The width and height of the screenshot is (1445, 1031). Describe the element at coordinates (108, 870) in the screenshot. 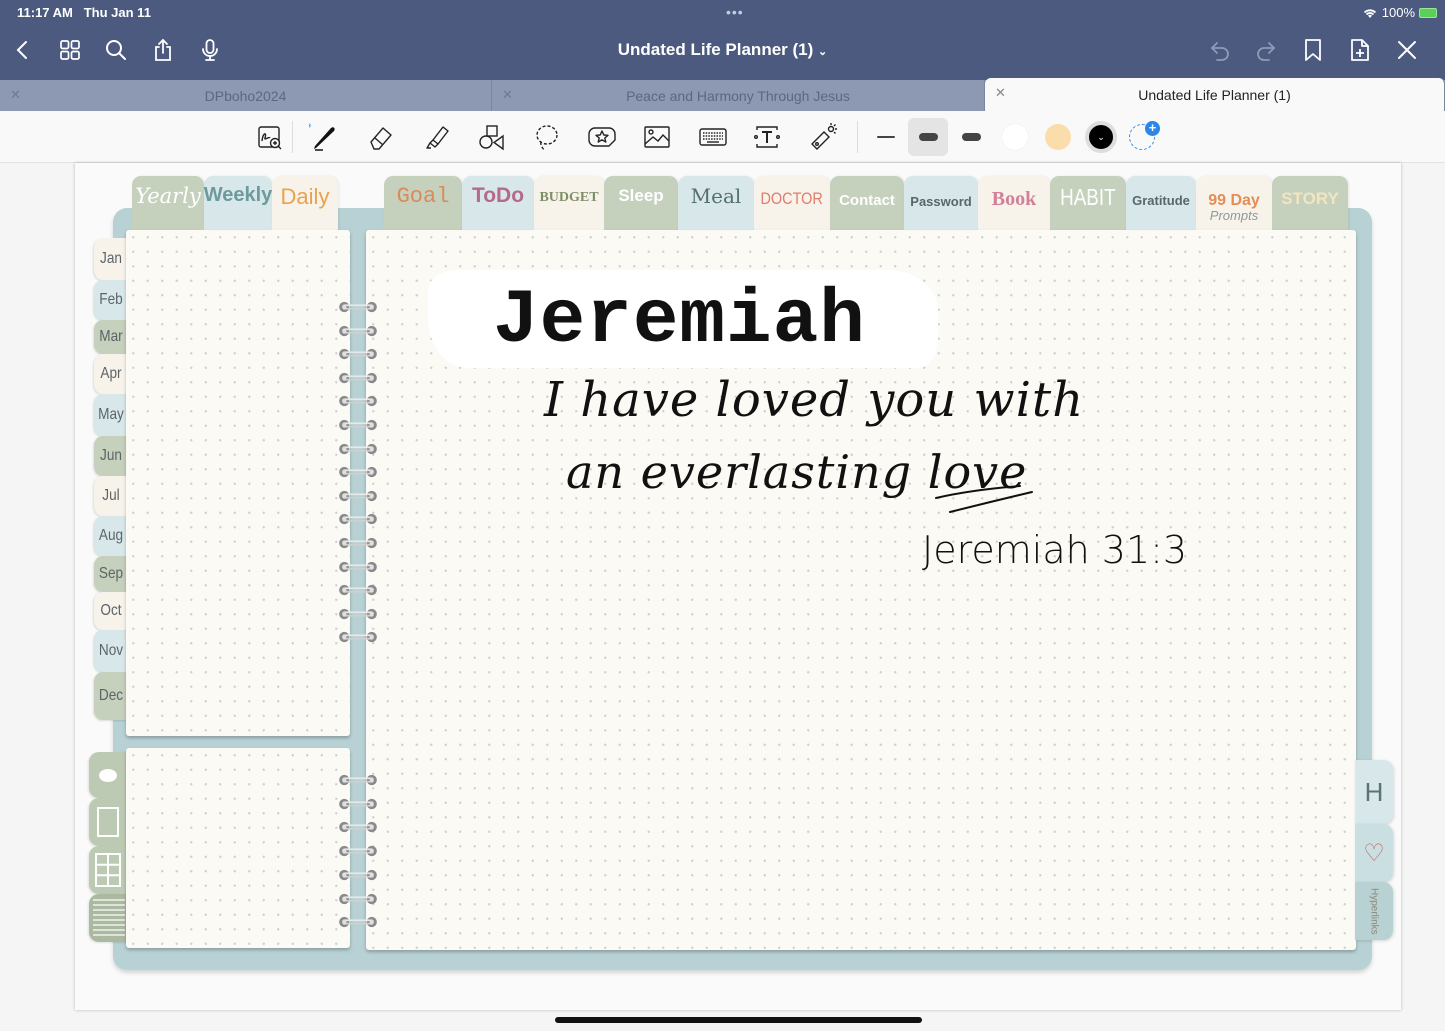

I see `grid-page-icon` at that location.